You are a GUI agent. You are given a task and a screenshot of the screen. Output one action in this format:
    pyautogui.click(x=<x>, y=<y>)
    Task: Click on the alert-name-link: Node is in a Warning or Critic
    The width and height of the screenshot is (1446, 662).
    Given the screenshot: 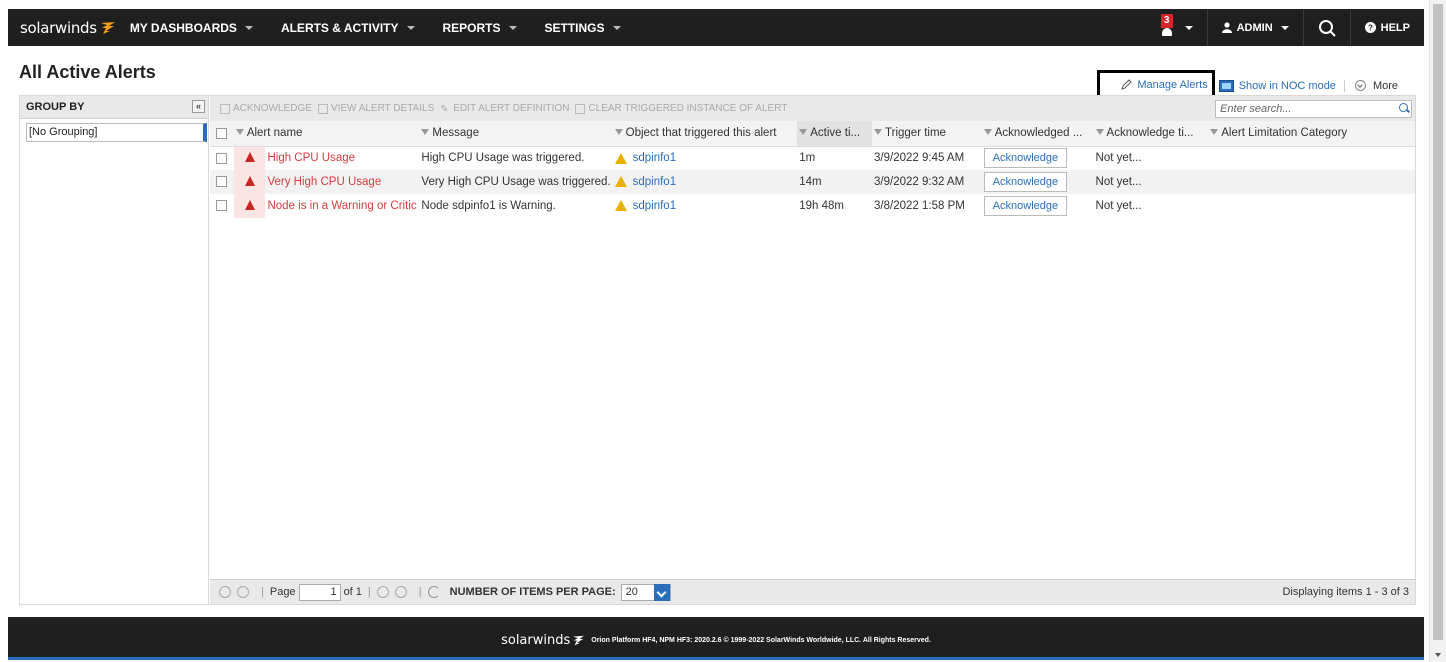 What is the action you would take?
    pyautogui.click(x=341, y=206)
    